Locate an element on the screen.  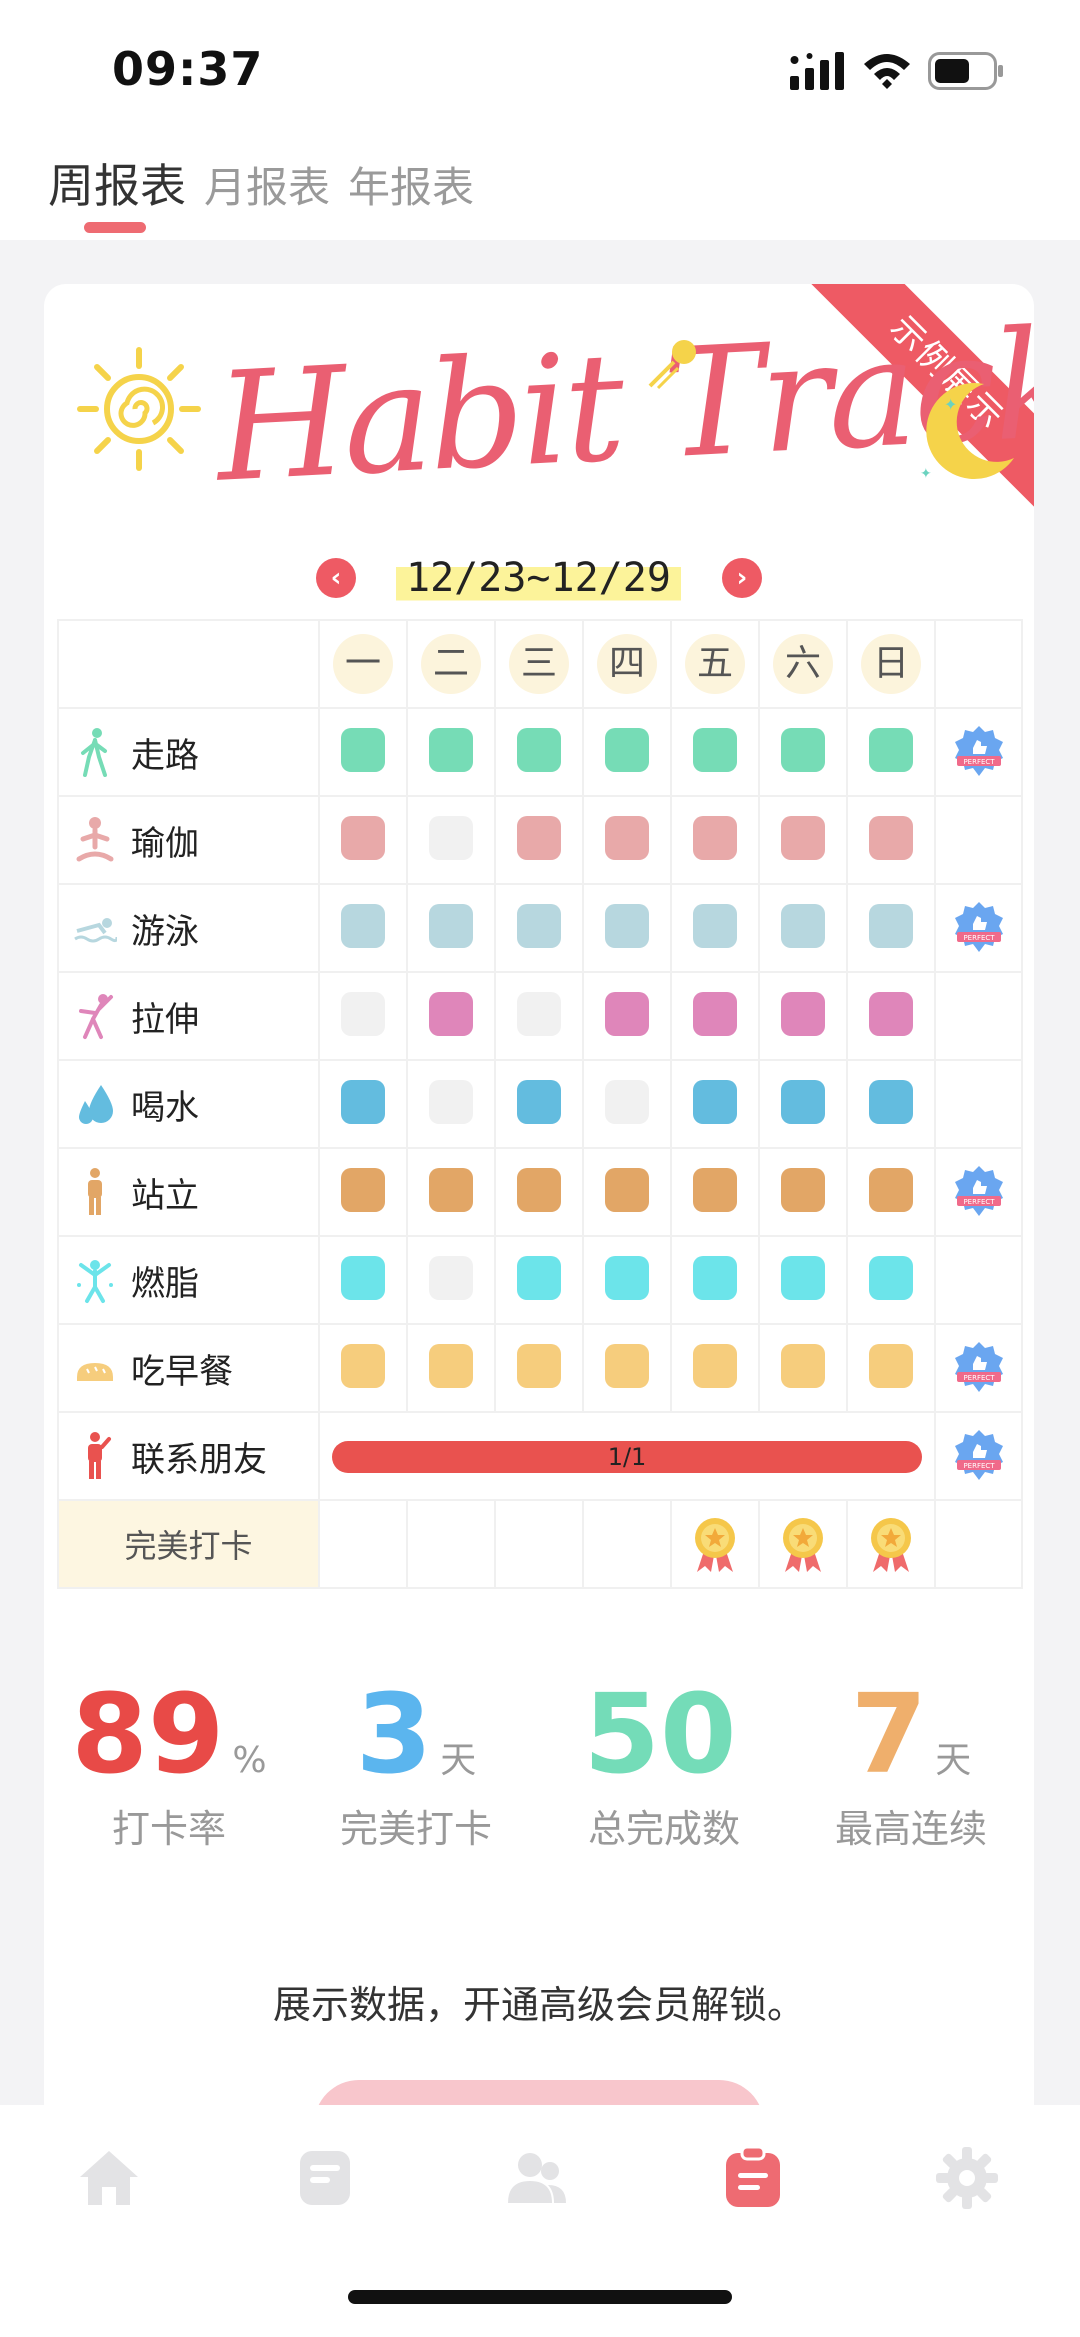
stat-label: 完美打卡 is located at coordinates (415, 1829).